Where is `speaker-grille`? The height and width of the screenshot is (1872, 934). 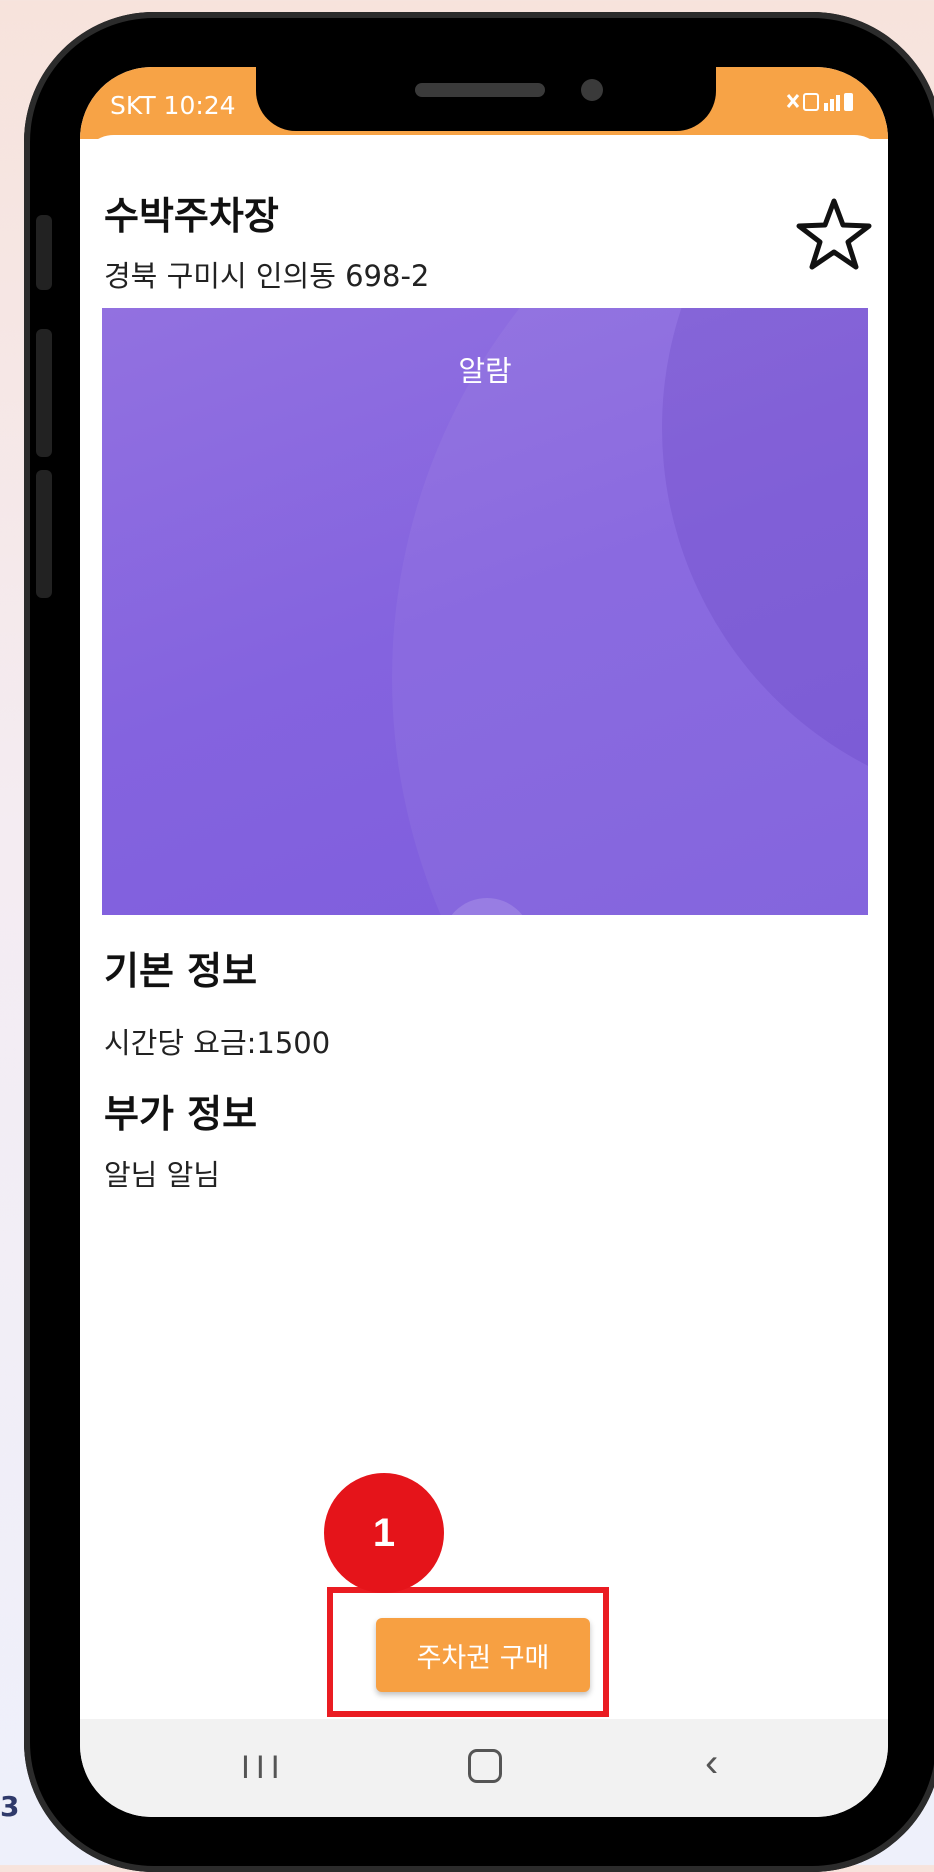
speaker-grille is located at coordinates (480, 90).